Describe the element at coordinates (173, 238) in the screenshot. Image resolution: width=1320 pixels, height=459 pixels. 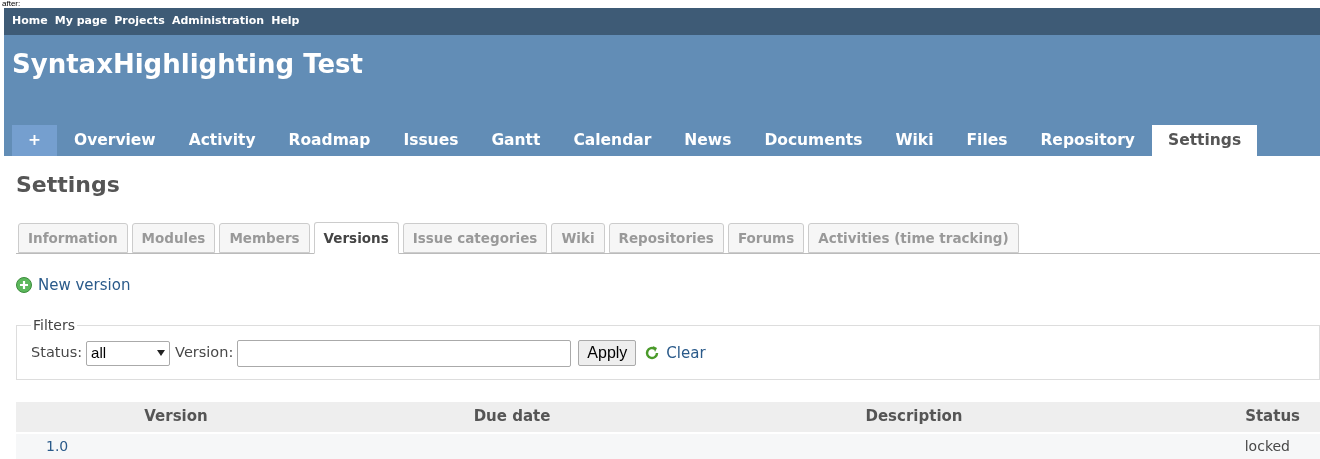
I see `section-subtab: Modules` at that location.